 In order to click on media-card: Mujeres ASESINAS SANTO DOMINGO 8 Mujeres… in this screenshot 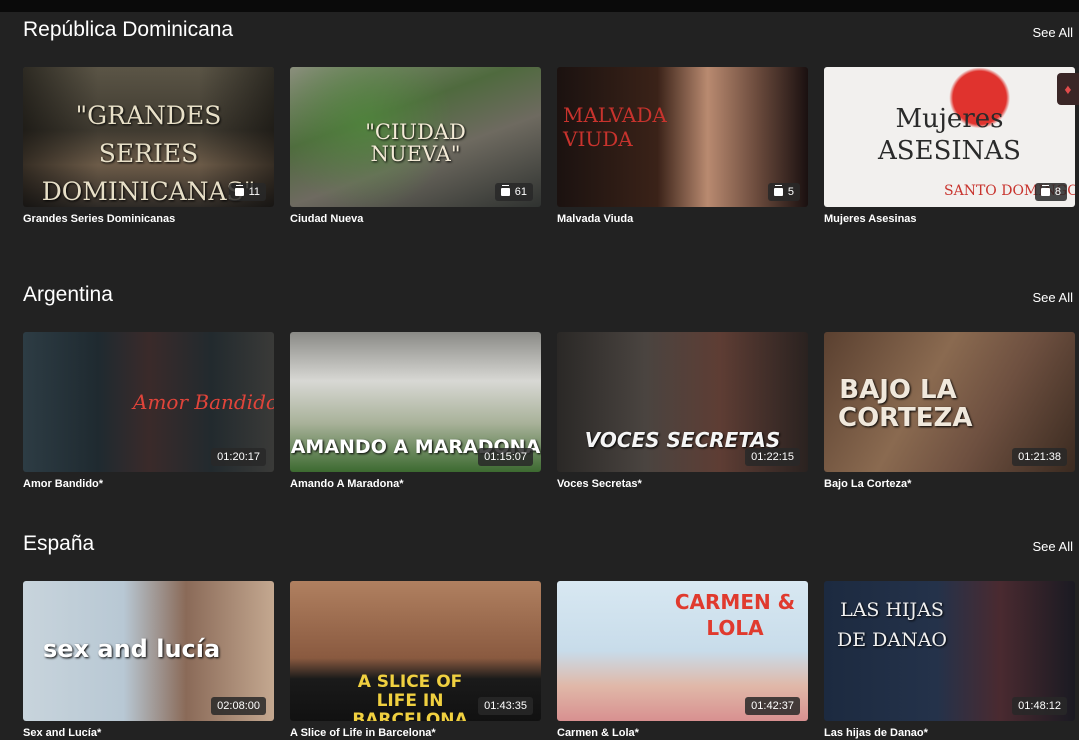, I will do `click(949, 146)`.